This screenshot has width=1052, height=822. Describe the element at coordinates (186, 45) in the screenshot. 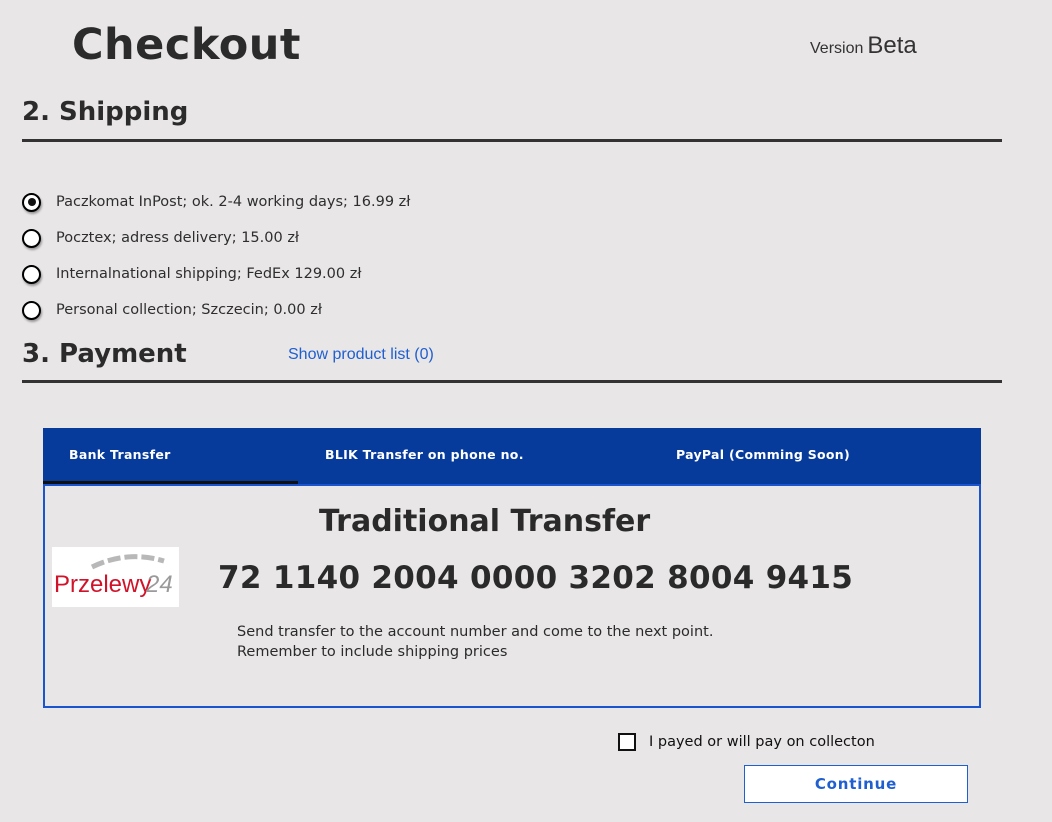

I see `page-title: Checkout` at that location.